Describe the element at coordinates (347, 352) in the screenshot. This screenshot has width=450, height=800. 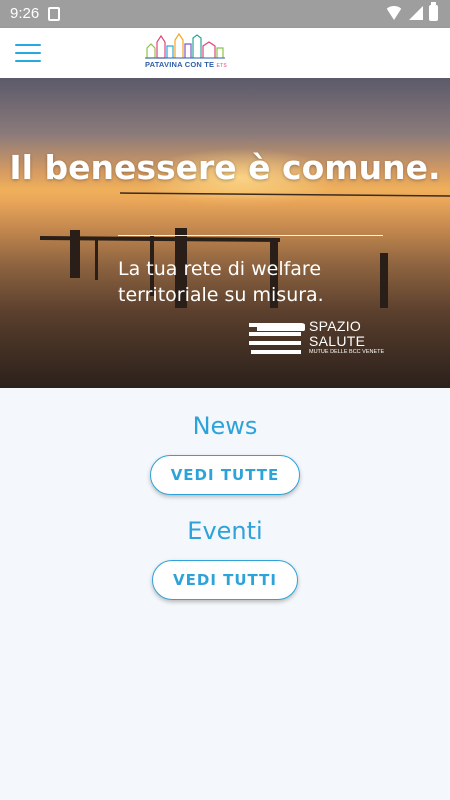
I see `brand-tagline: MUTUE DELLE BCC VENETE` at that location.